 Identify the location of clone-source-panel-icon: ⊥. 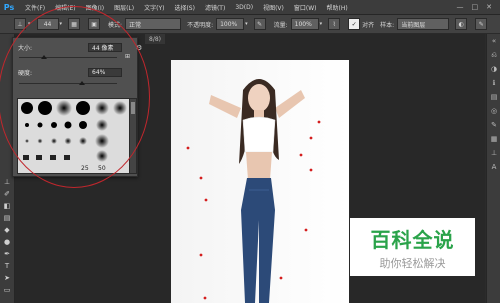
(493, 153).